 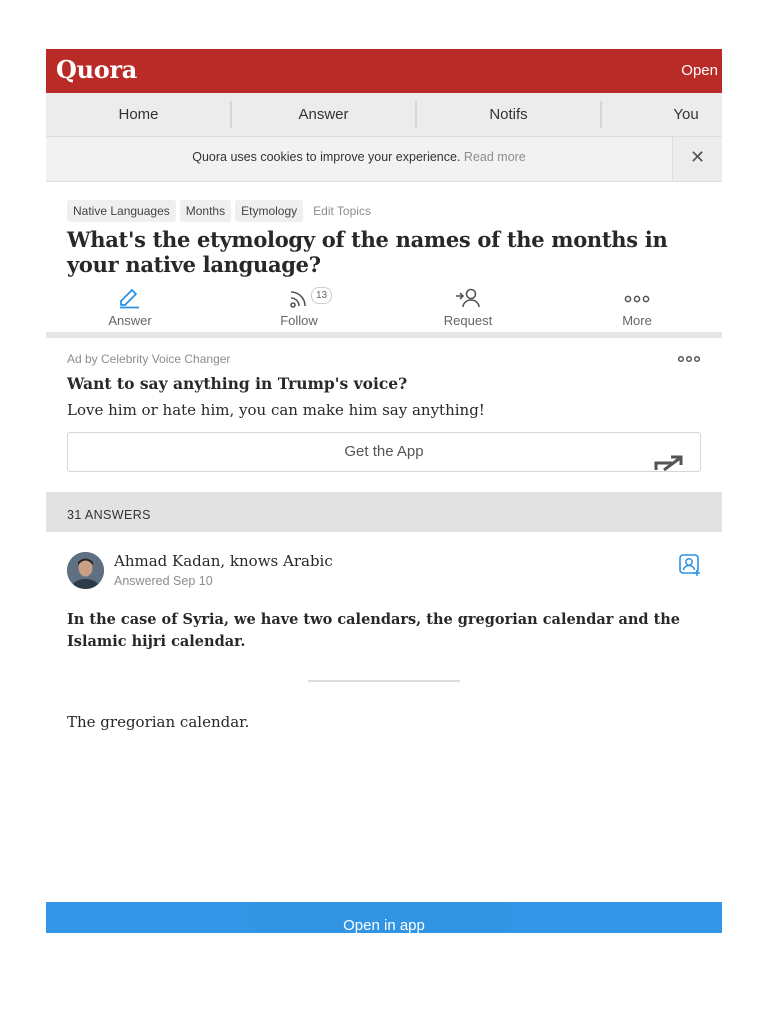 I want to click on section-divider, so click(x=384, y=335).